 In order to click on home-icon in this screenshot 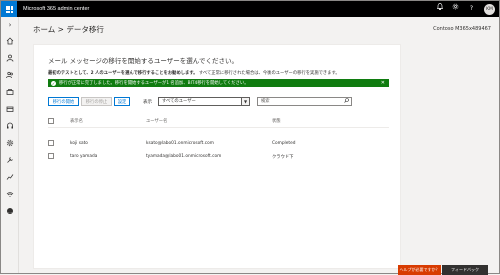, I will do `click(10, 42)`.